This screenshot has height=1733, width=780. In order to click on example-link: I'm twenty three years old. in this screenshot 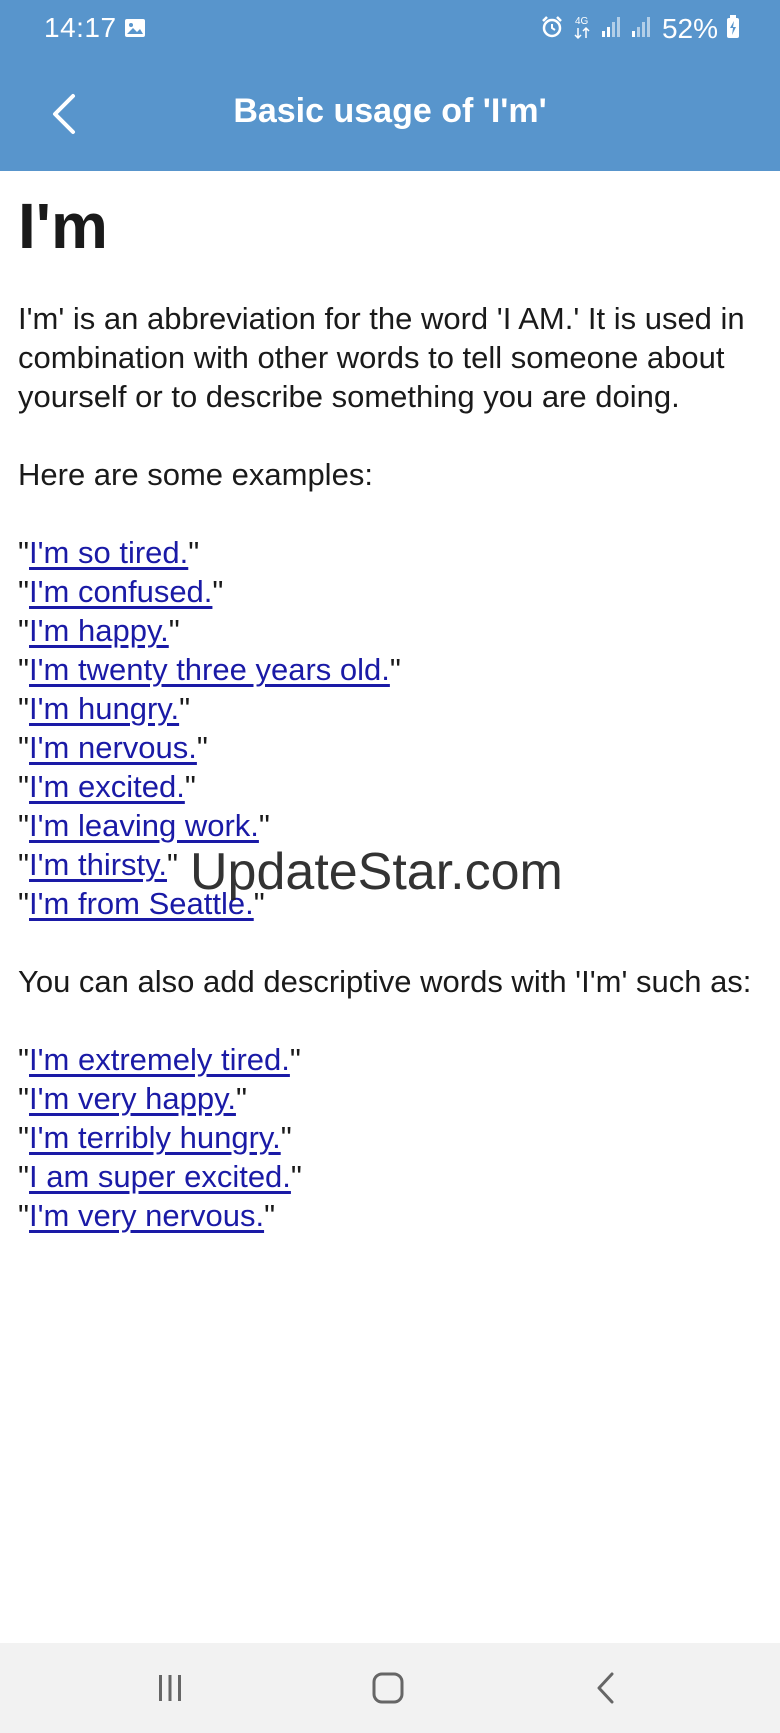, I will do `click(209, 669)`.